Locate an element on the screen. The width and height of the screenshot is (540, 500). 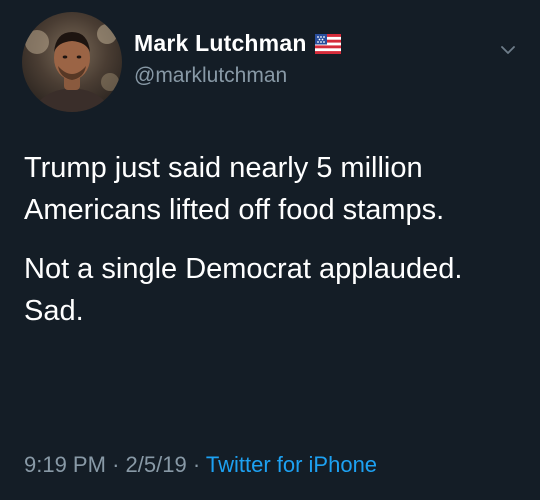
avatar is located at coordinates (72, 62).